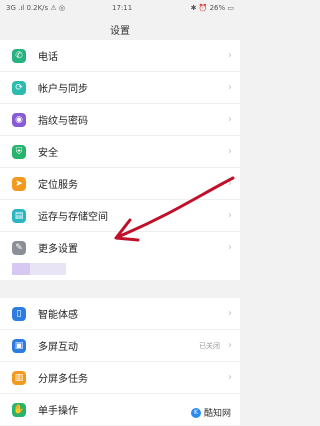 The width and height of the screenshot is (320, 426). I want to click on watermark: K 酷知网, so click(210, 412).